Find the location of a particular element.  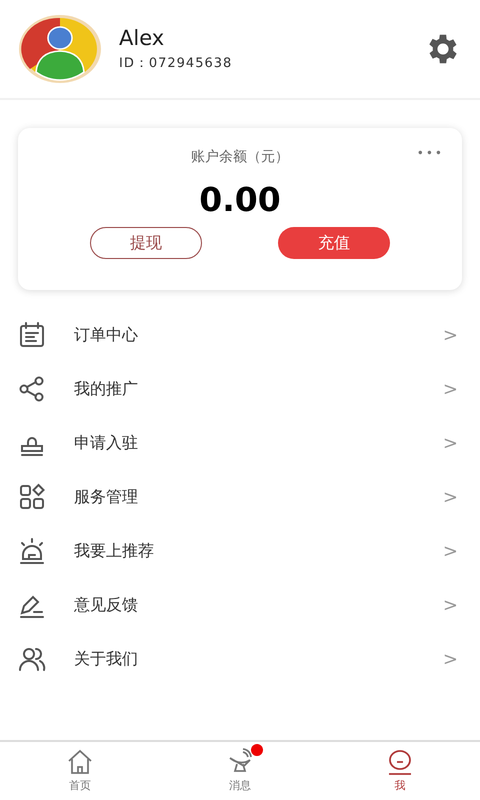

tab: 消息 is located at coordinates (240, 771).